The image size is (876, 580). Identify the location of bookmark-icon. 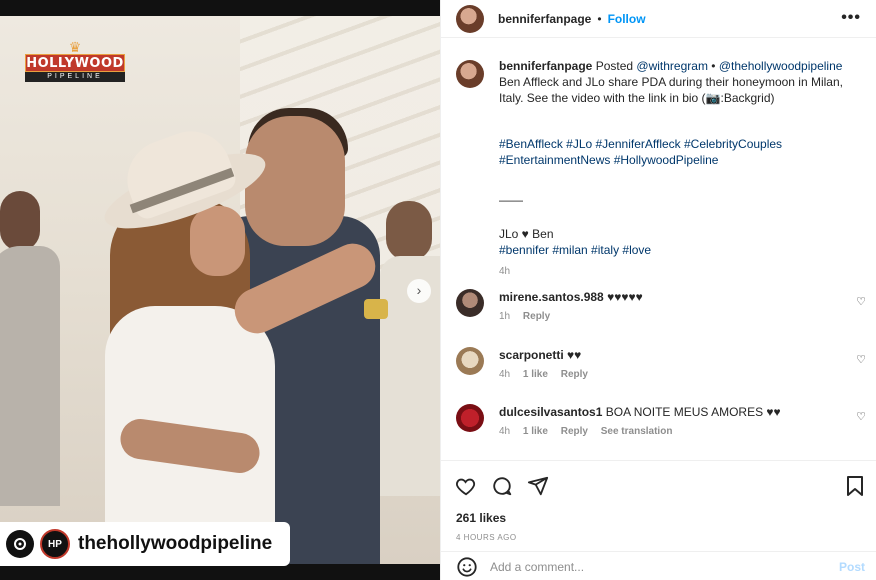
(855, 486).